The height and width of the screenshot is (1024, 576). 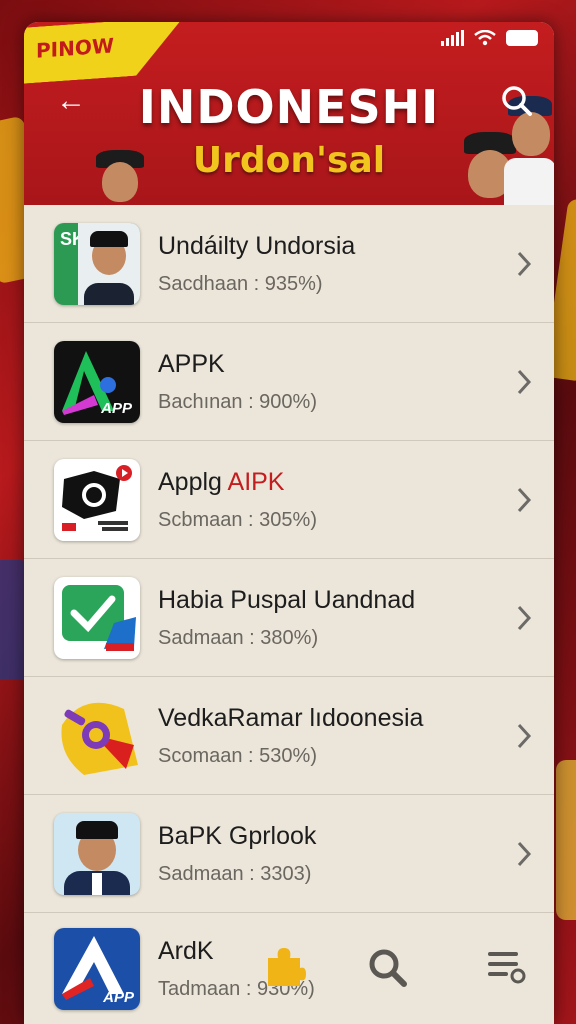 I want to click on menu-list-icon, so click(x=506, y=966).